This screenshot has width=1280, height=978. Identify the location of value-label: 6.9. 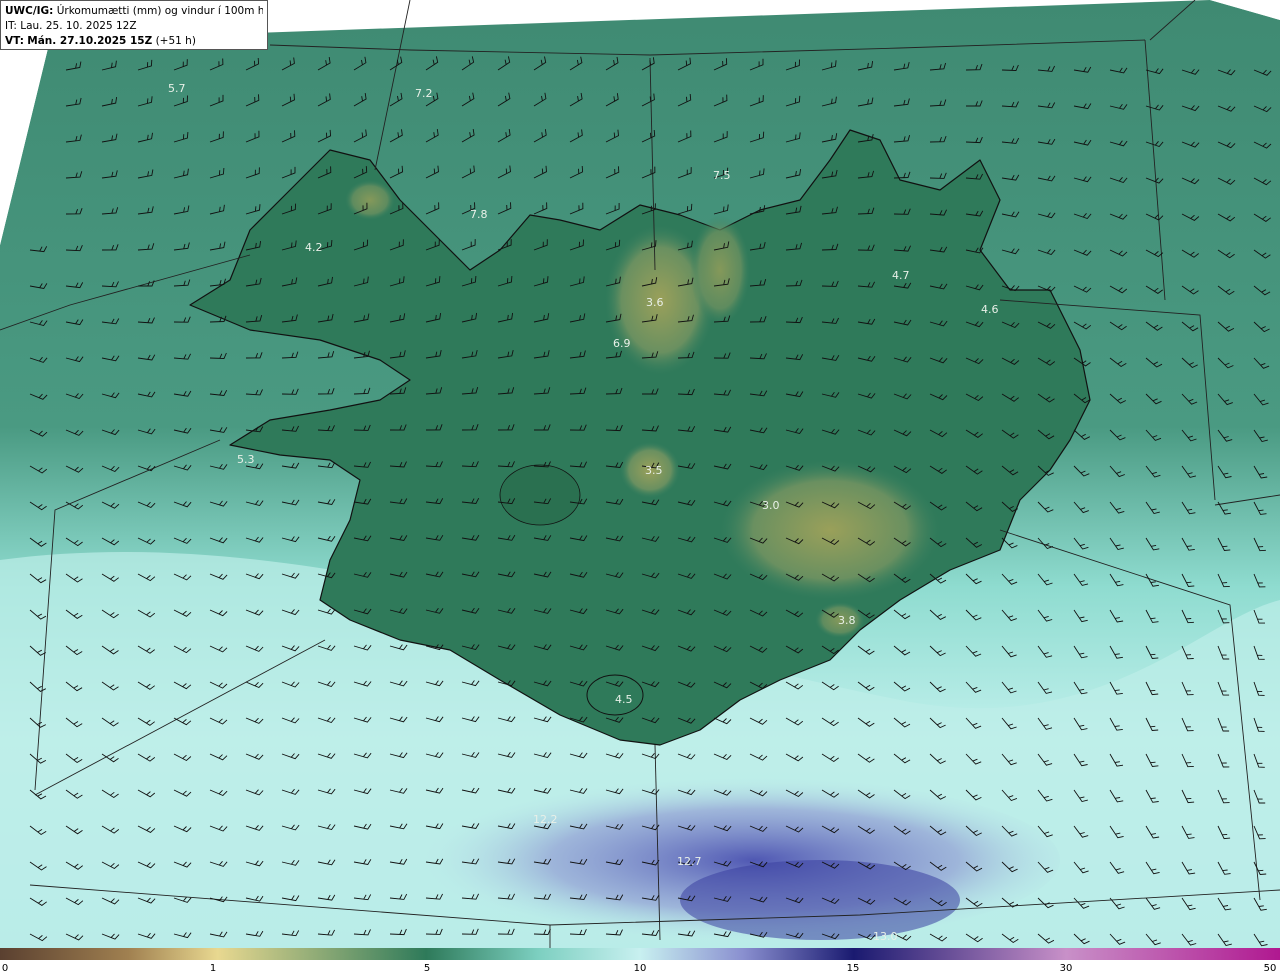
(622, 343).